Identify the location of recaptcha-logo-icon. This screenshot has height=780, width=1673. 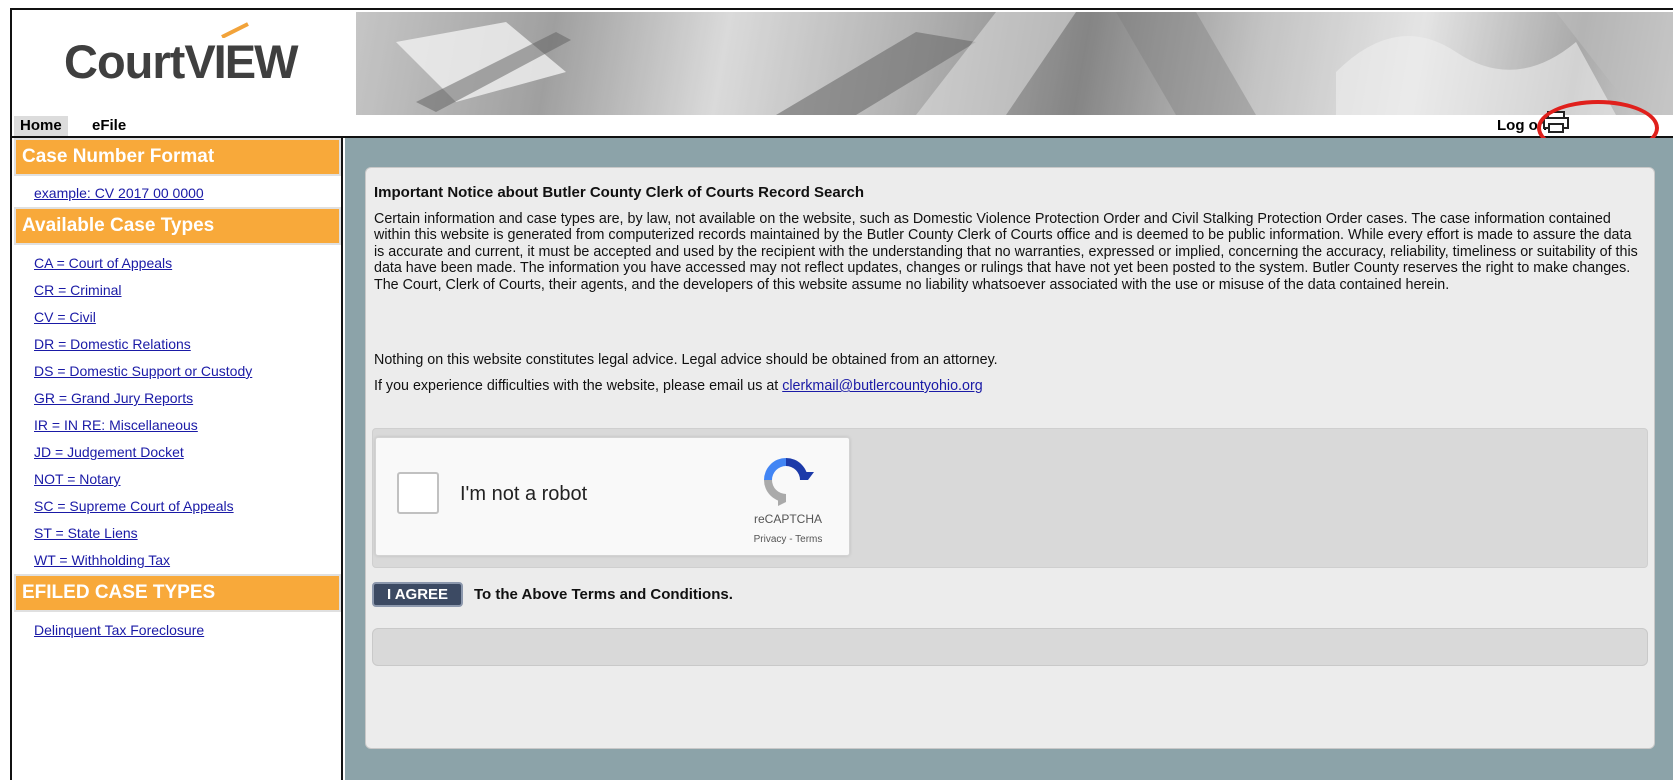
(789, 482).